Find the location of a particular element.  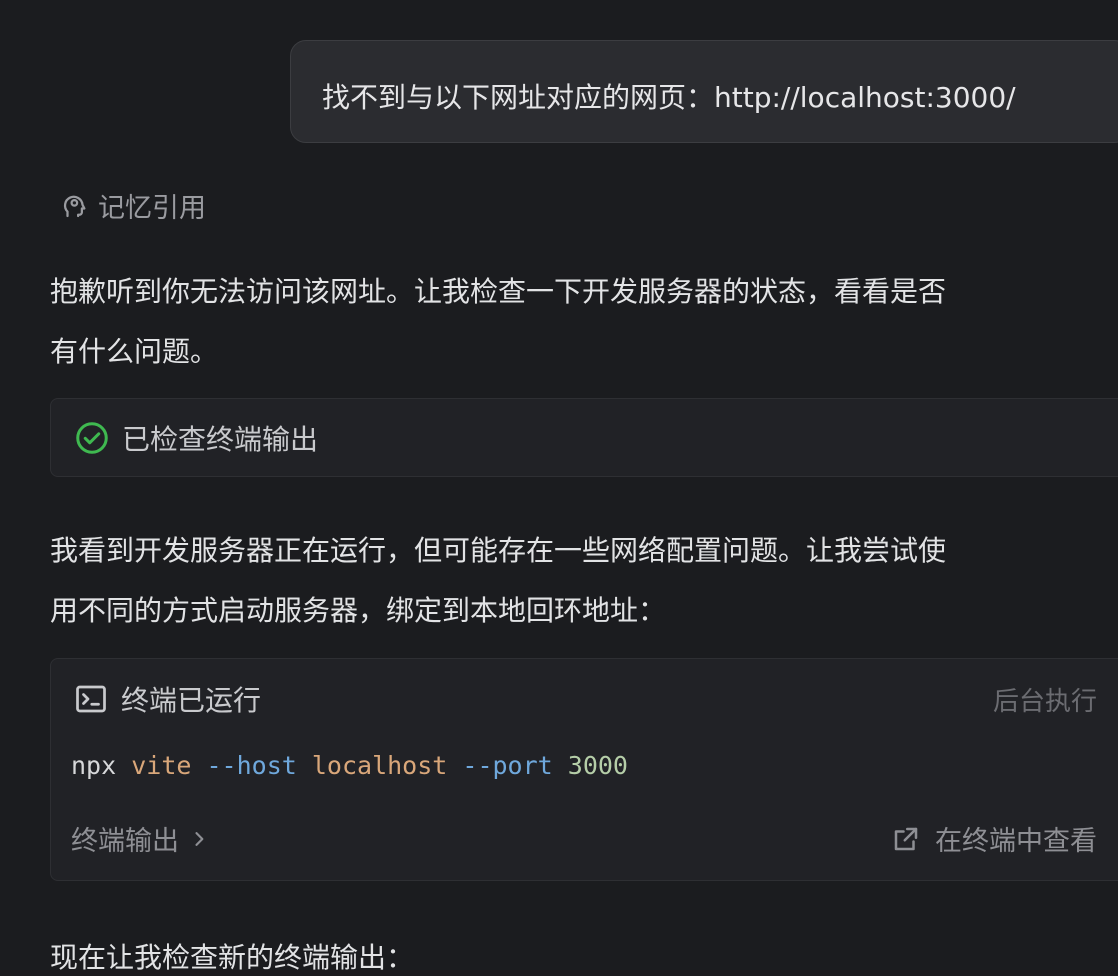

terminal-title: 终端已运行 is located at coordinates (191, 700).